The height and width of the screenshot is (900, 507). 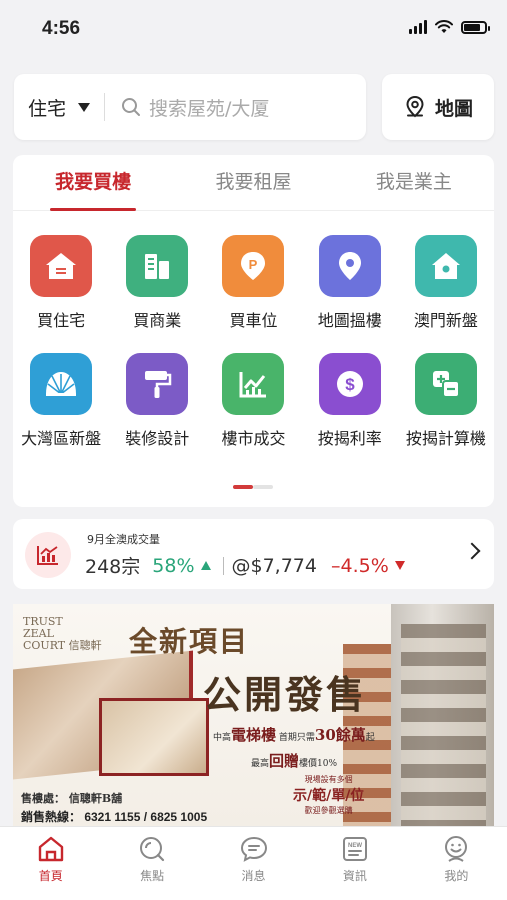 I want to click on search-bar: 住宅 搜索屋苑/大厦, so click(x=190, y=107).